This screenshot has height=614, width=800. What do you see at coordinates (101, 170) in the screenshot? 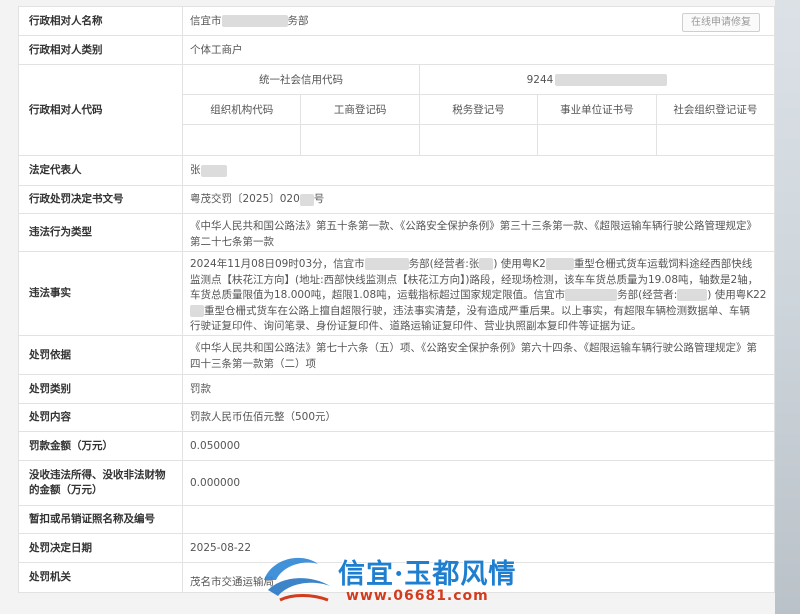
I see `label-legal-rep: 法定代表人` at bounding box center [101, 170].